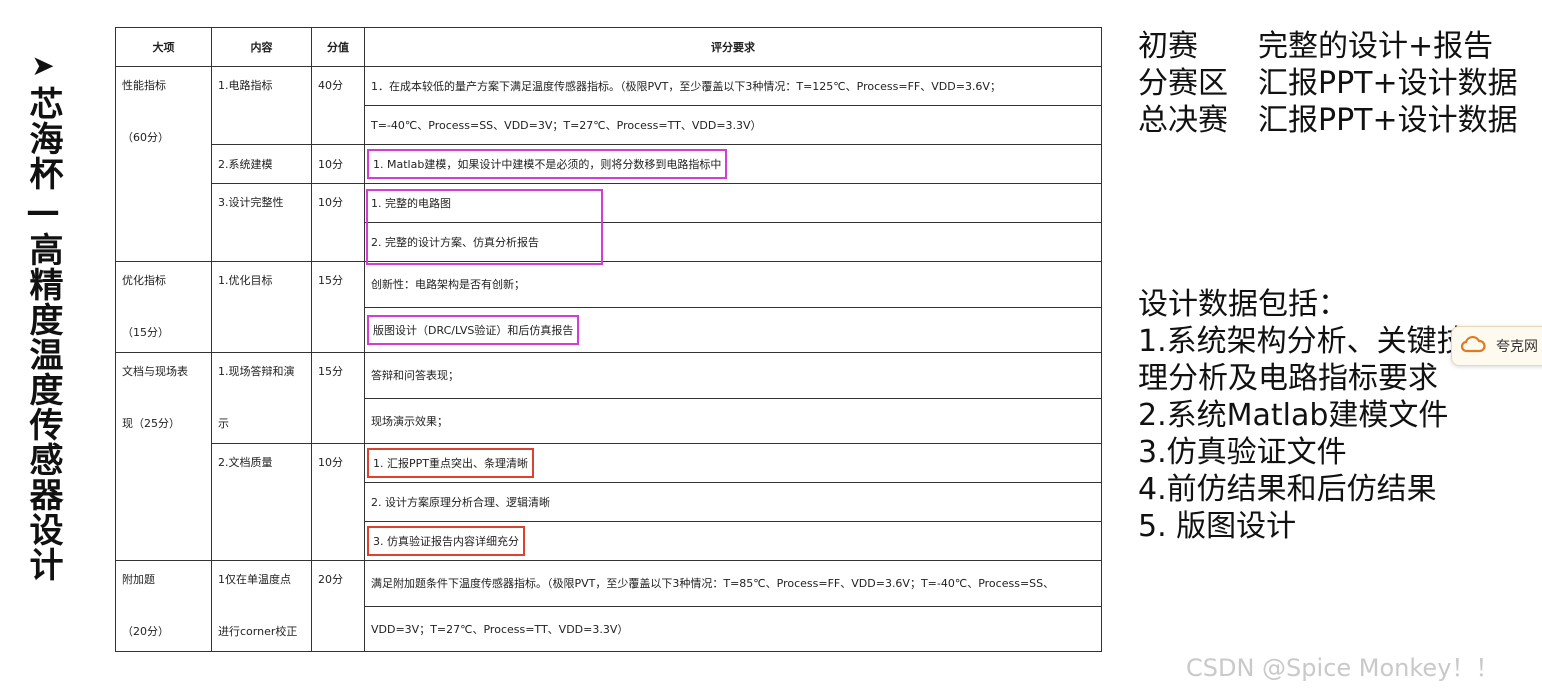  I want to click on list-item: 5. 版图设计, so click(1217, 526).